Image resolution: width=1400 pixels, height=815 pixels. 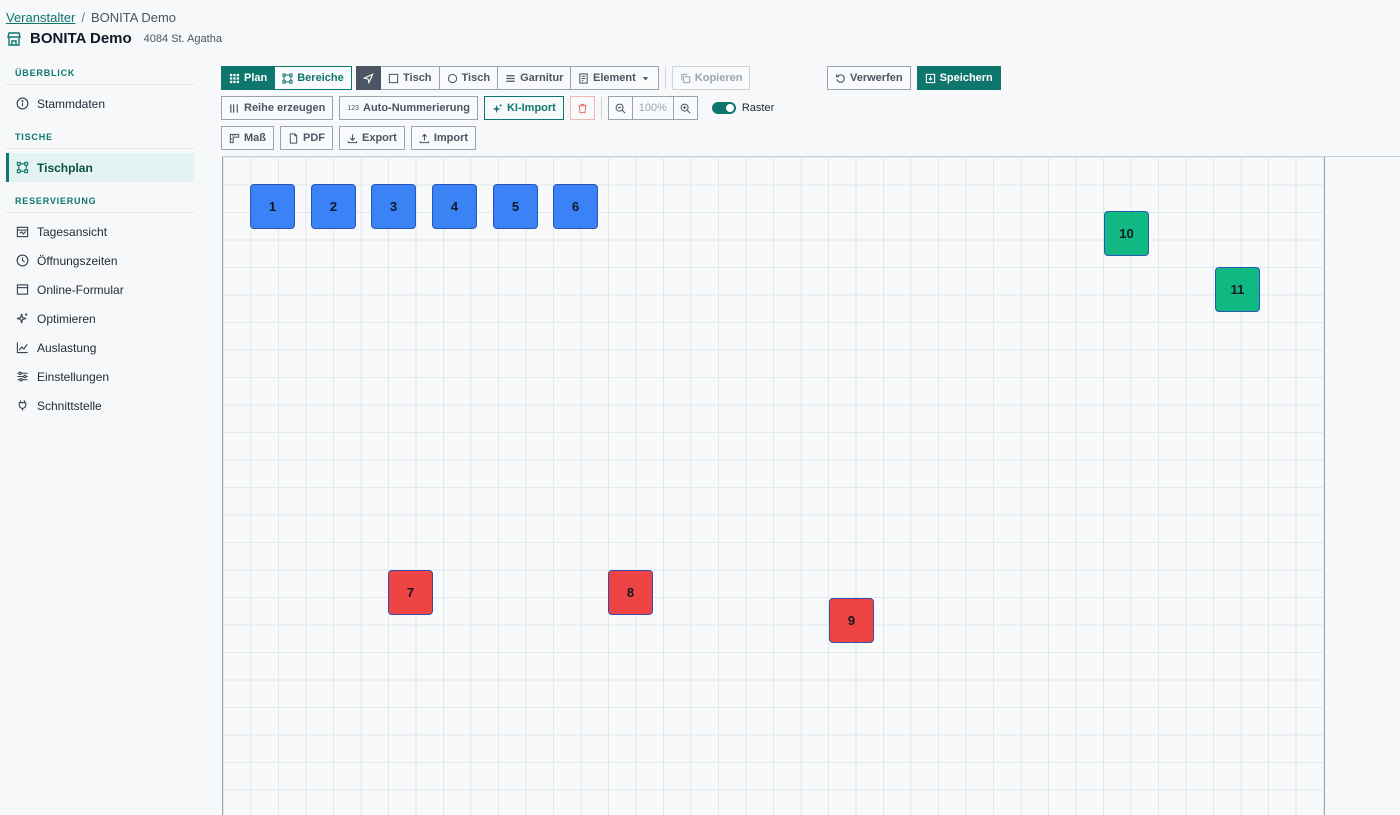 I want to click on sidebar-item-optimieren: Optimieren, so click(x=100, y=318).